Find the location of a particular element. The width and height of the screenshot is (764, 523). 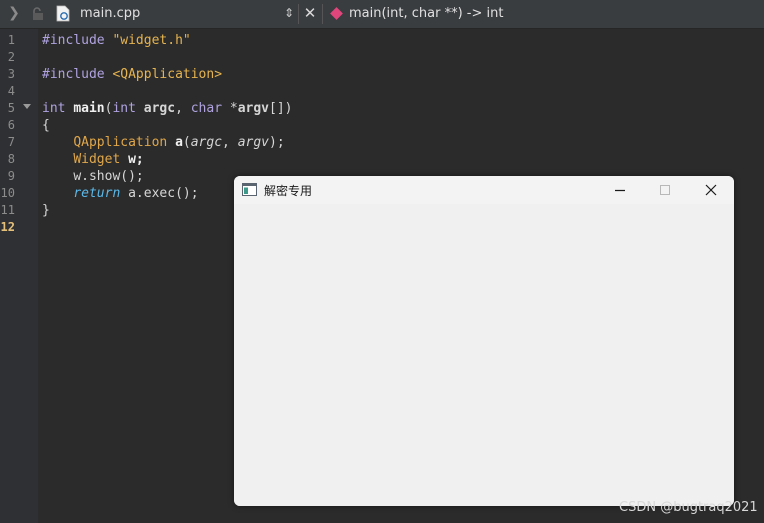

code-line-11: } is located at coordinates (46, 210).